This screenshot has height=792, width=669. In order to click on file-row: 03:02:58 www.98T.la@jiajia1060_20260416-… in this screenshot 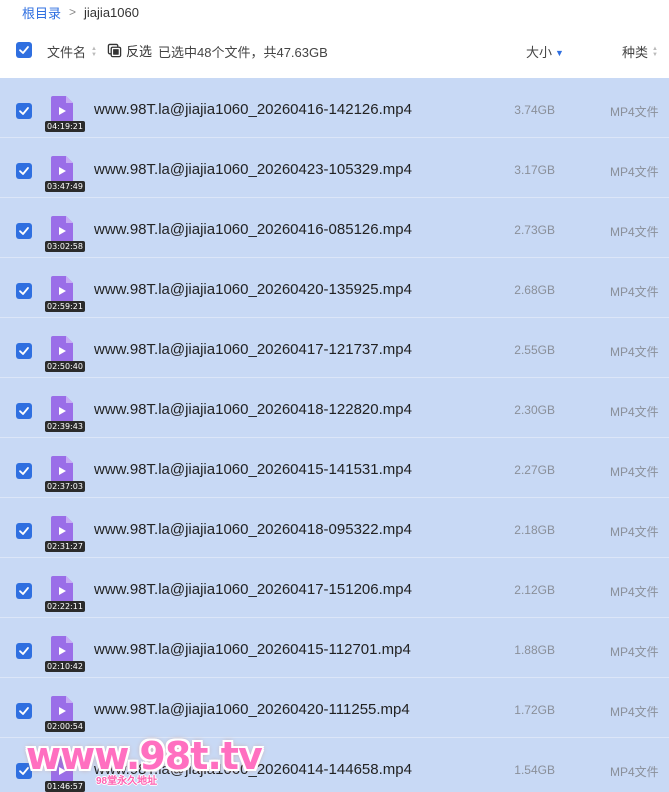, I will do `click(334, 228)`.